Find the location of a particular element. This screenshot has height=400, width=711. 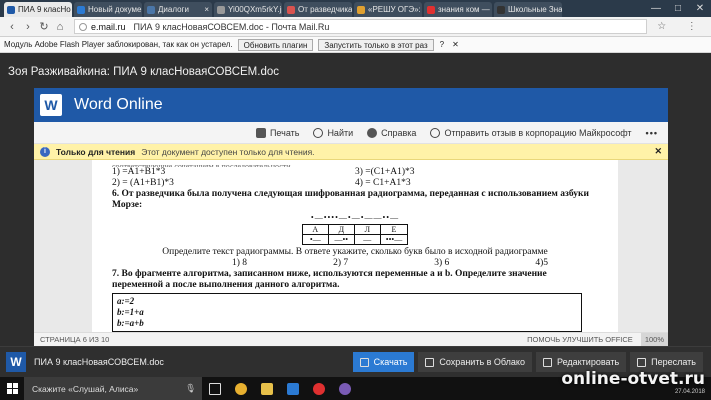

option: 1) =A1+B1*3 is located at coordinates (139, 172).